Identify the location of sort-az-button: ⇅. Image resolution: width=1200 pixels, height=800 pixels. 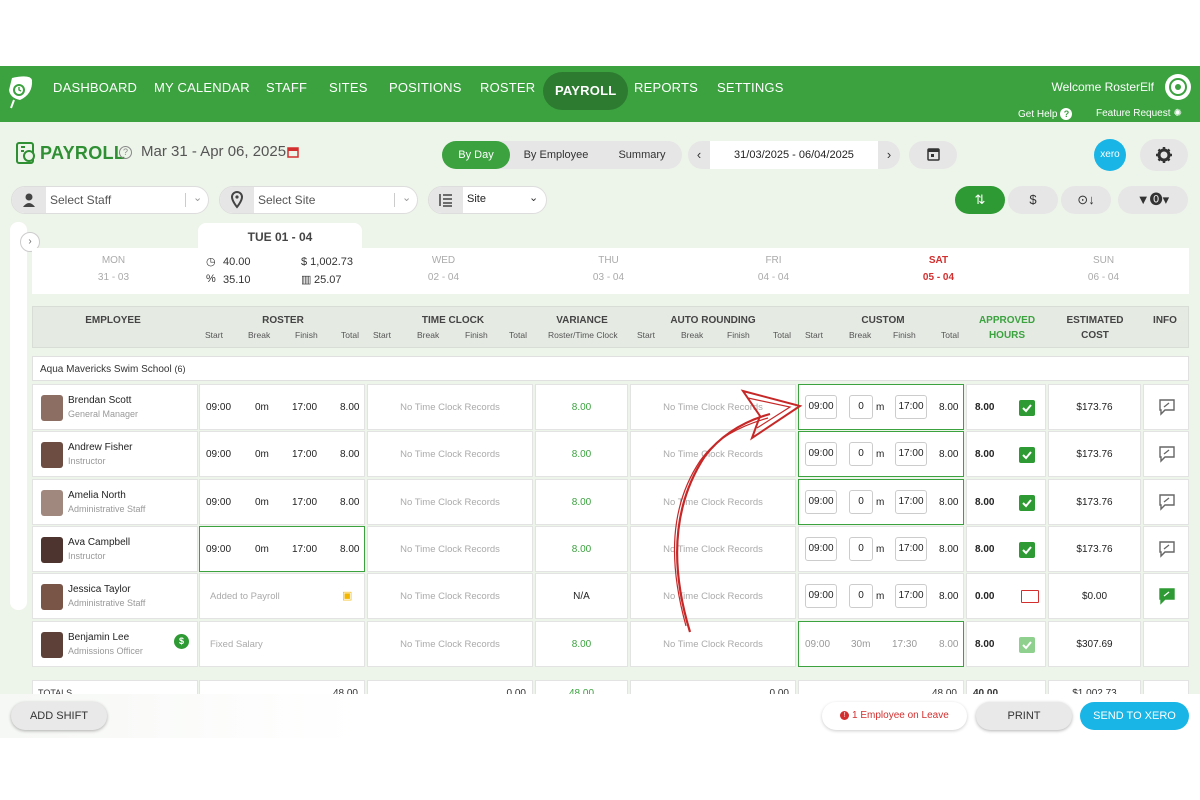
(980, 200).